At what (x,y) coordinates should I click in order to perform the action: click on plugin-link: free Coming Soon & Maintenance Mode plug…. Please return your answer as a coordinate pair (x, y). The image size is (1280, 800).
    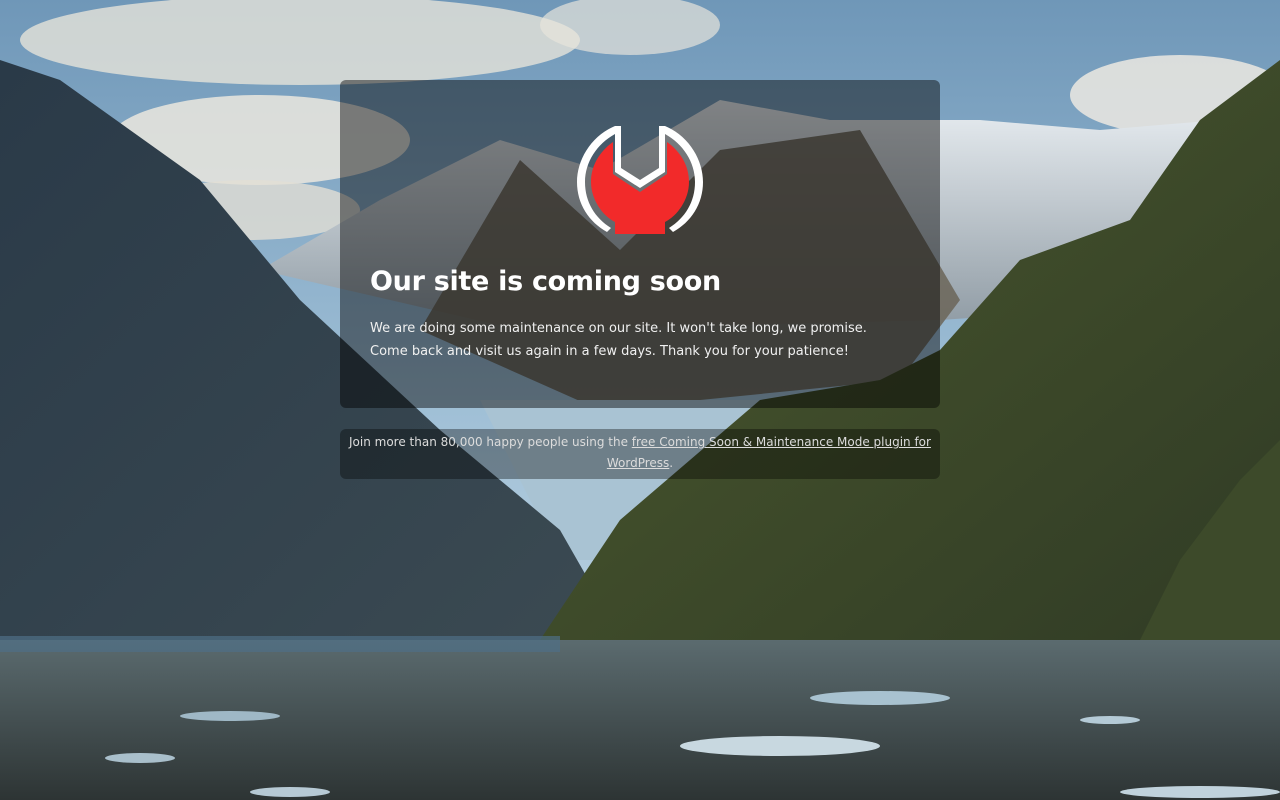
    Looking at the image, I should click on (769, 452).